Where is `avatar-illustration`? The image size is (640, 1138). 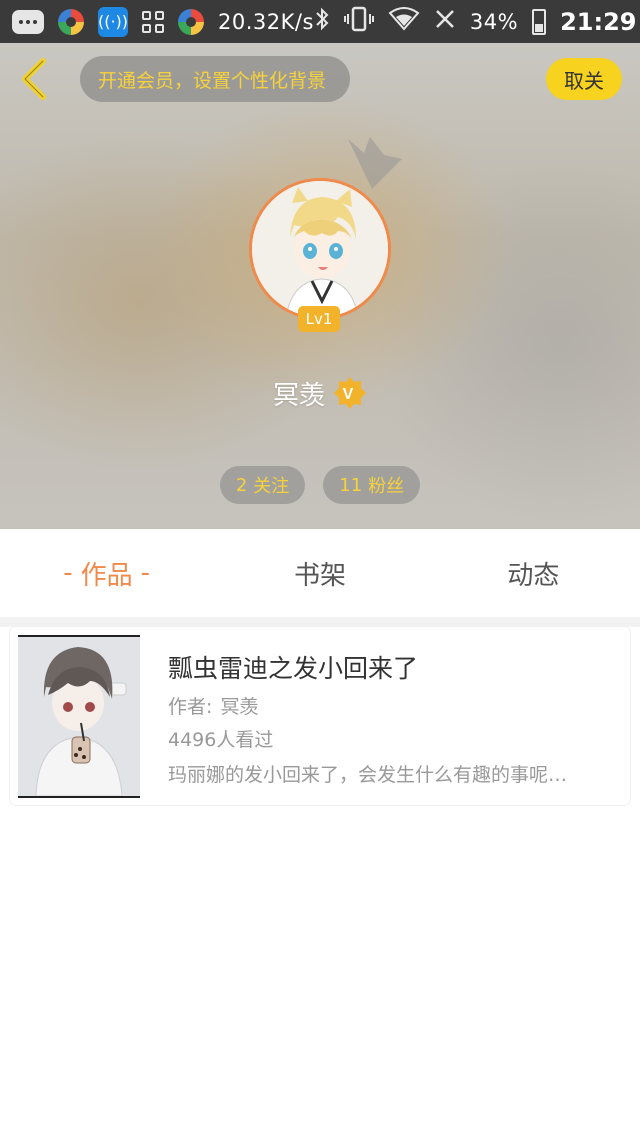 avatar-illustration is located at coordinates (320, 249).